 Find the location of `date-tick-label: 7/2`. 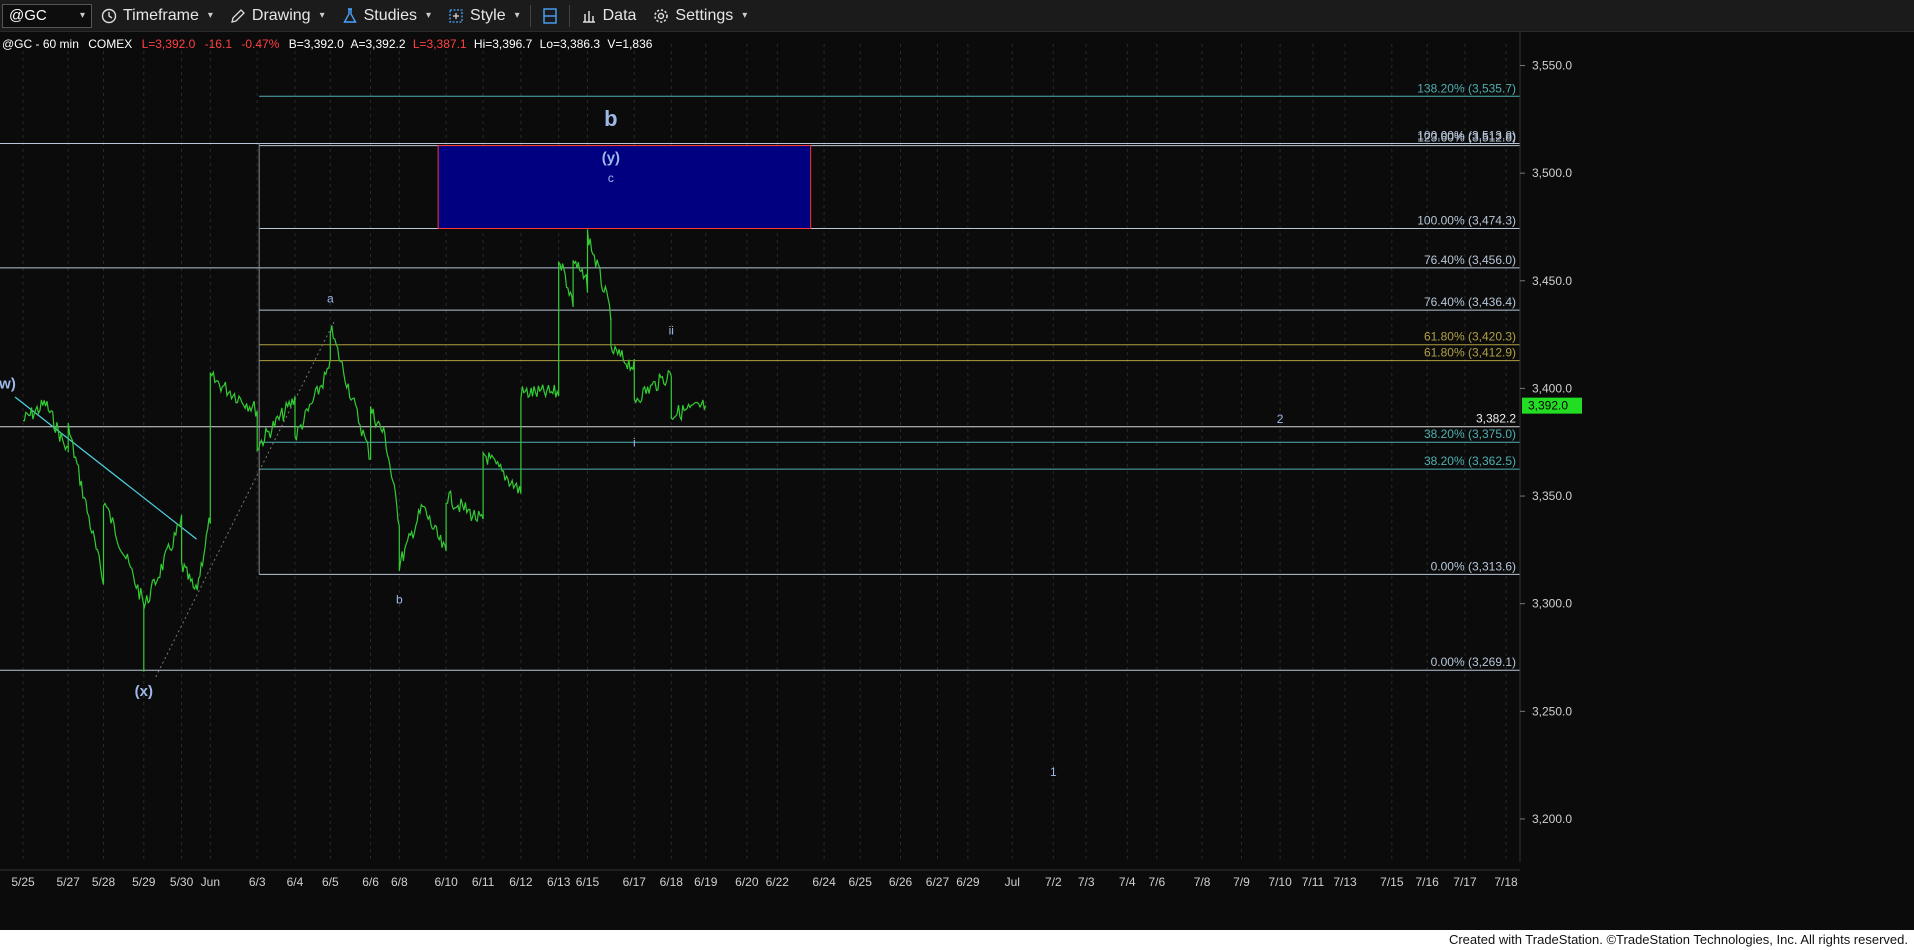

date-tick-label: 7/2 is located at coordinates (1053, 882).